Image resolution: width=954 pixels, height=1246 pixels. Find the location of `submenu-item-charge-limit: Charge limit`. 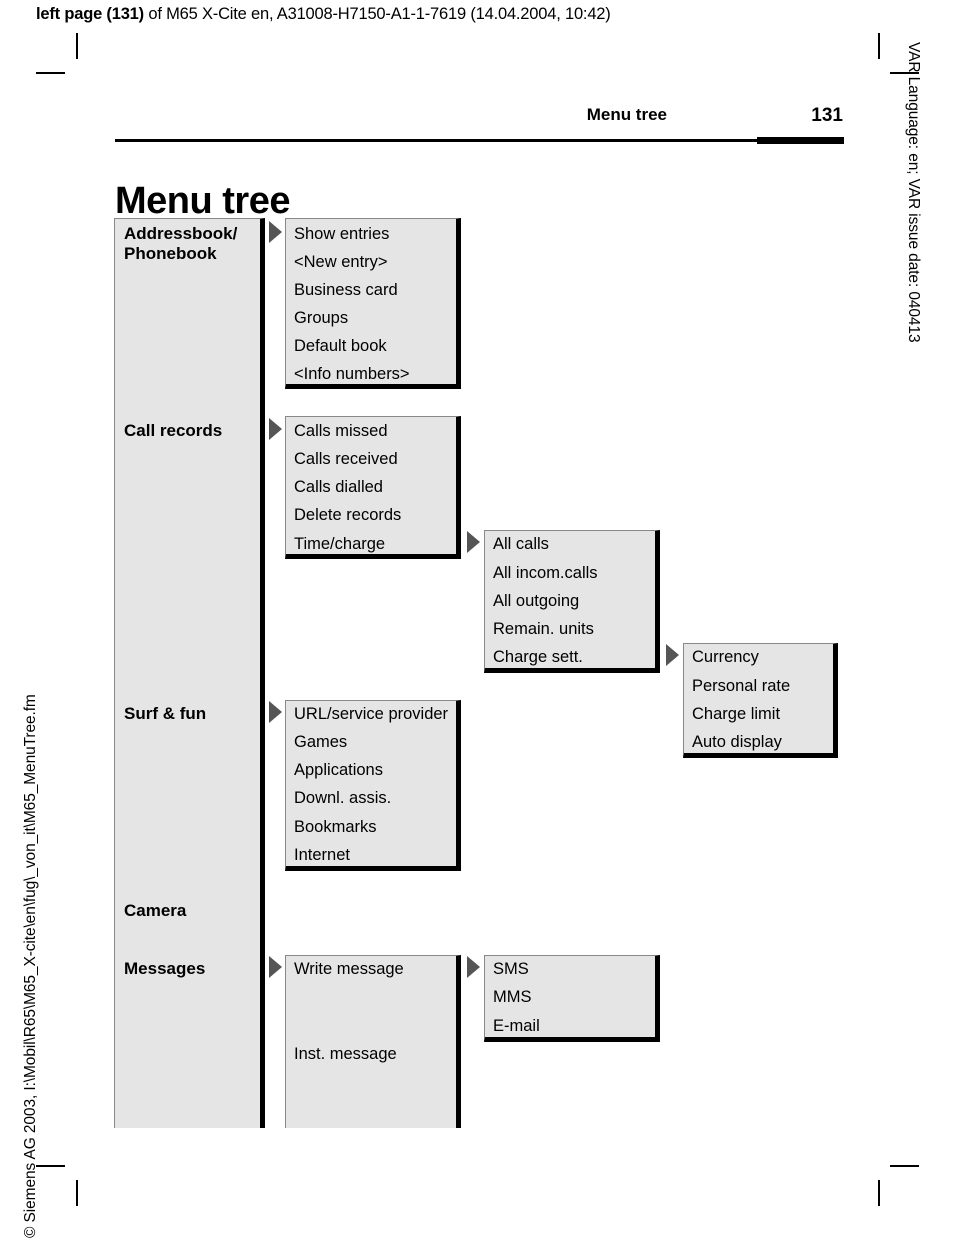

submenu-item-charge-limit: Charge limit is located at coordinates (736, 714).